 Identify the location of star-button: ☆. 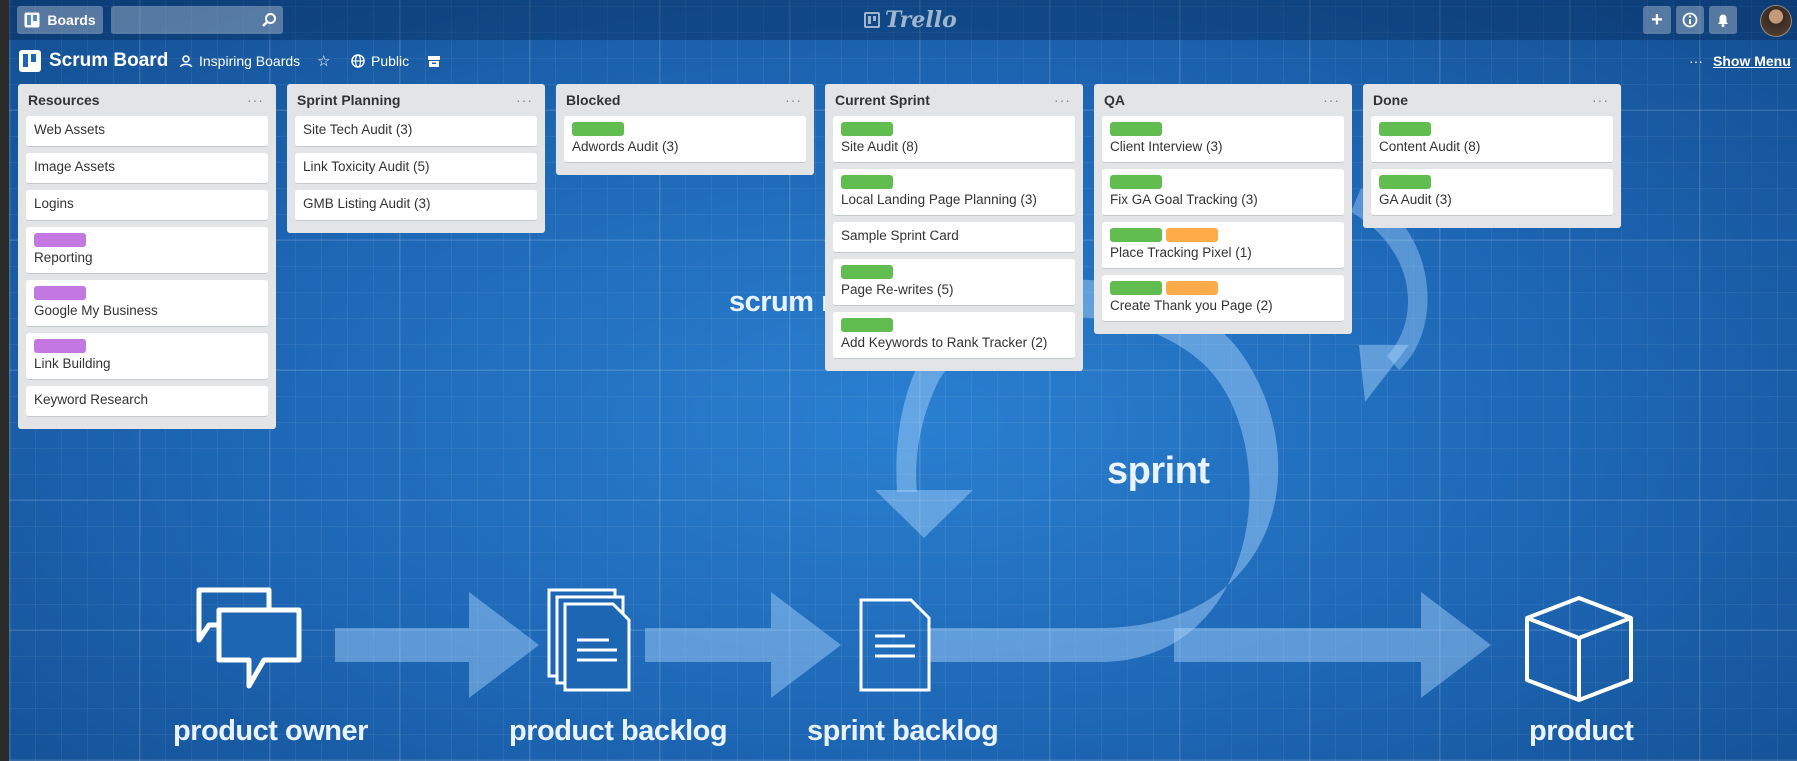
(323, 61).